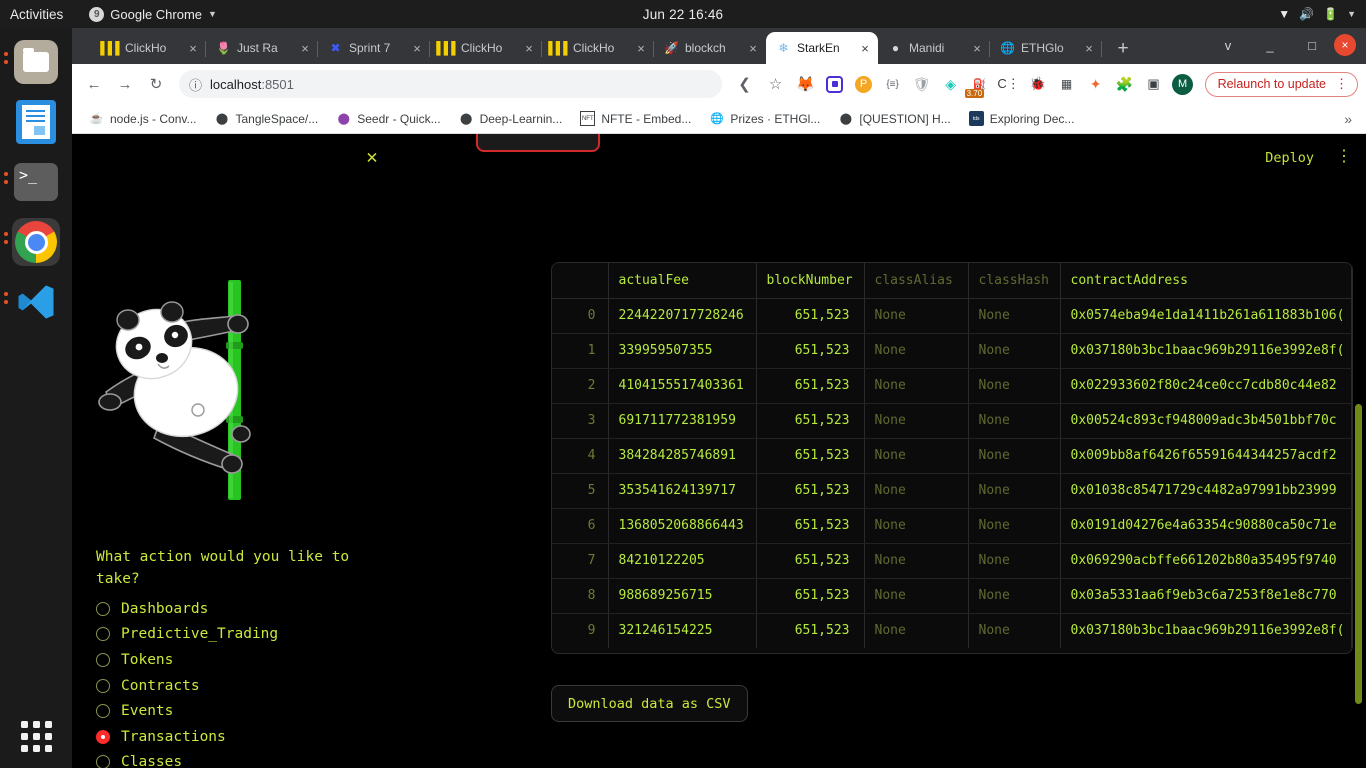 The height and width of the screenshot is (768, 1366). I want to click on search-tabs-button: v, so click(1228, 45).